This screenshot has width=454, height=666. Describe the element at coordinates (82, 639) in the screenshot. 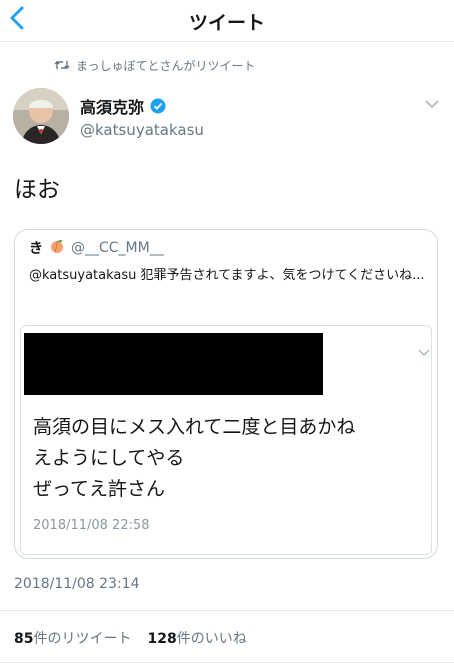

I see `retweet-label: 件のリツイート` at that location.